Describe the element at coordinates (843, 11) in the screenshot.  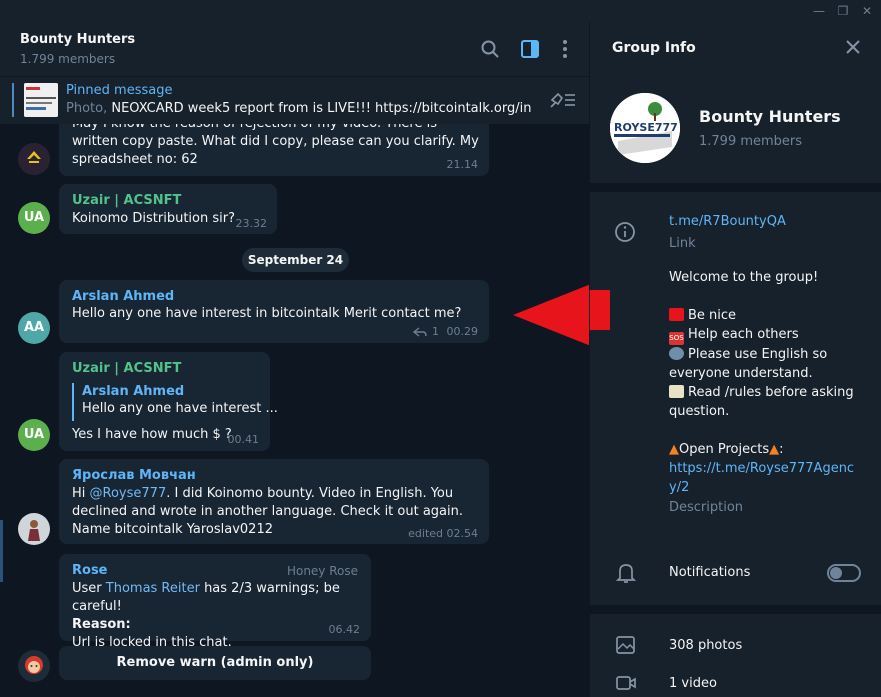
I see `maximize-button: ❐` at that location.